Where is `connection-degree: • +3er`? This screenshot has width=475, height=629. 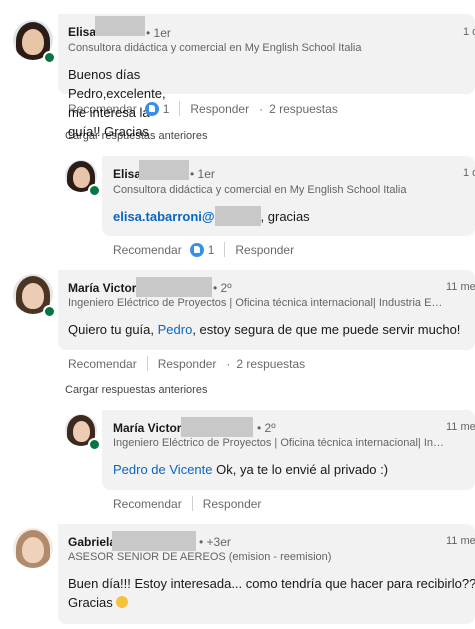
connection-degree: • +3er is located at coordinates (215, 542).